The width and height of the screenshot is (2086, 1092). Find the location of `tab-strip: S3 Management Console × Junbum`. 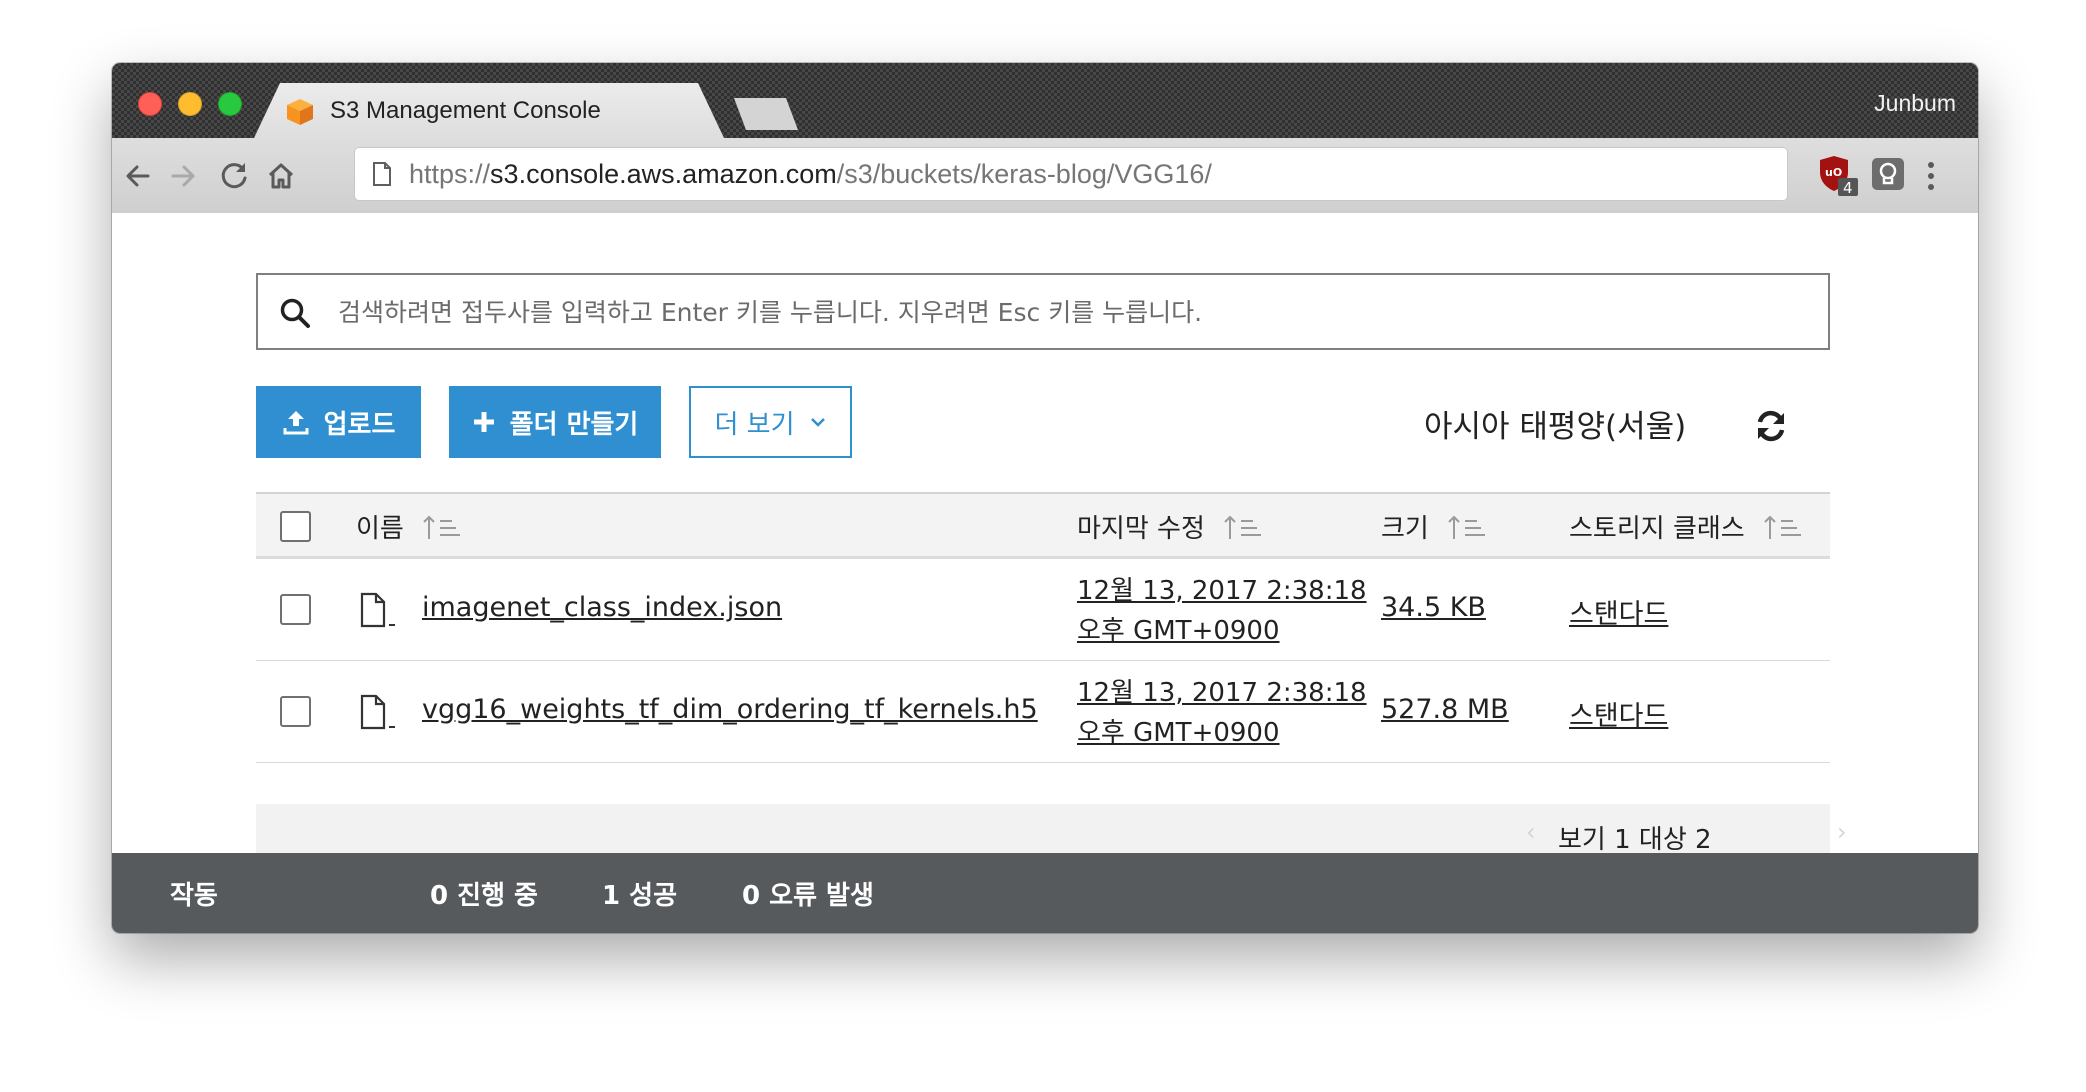

tab-strip: S3 Management Console × Junbum is located at coordinates (1045, 100).